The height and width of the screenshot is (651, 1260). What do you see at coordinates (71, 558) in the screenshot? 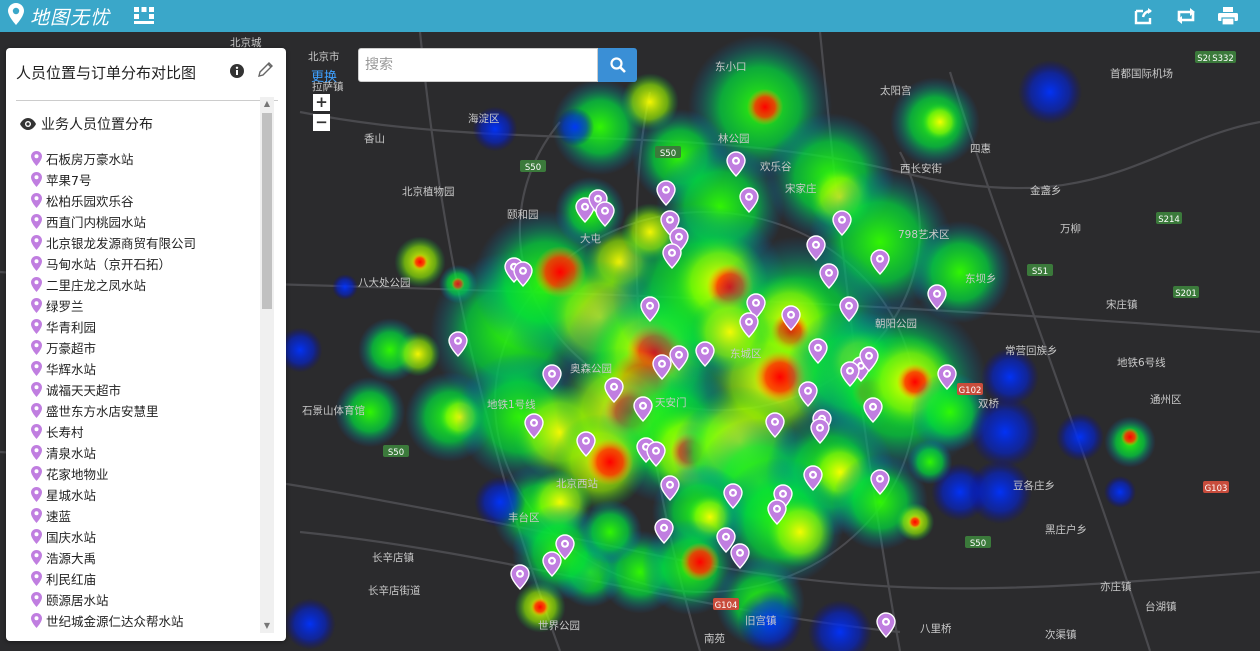
I see `list-item-label: 浩源大禹` at bounding box center [71, 558].